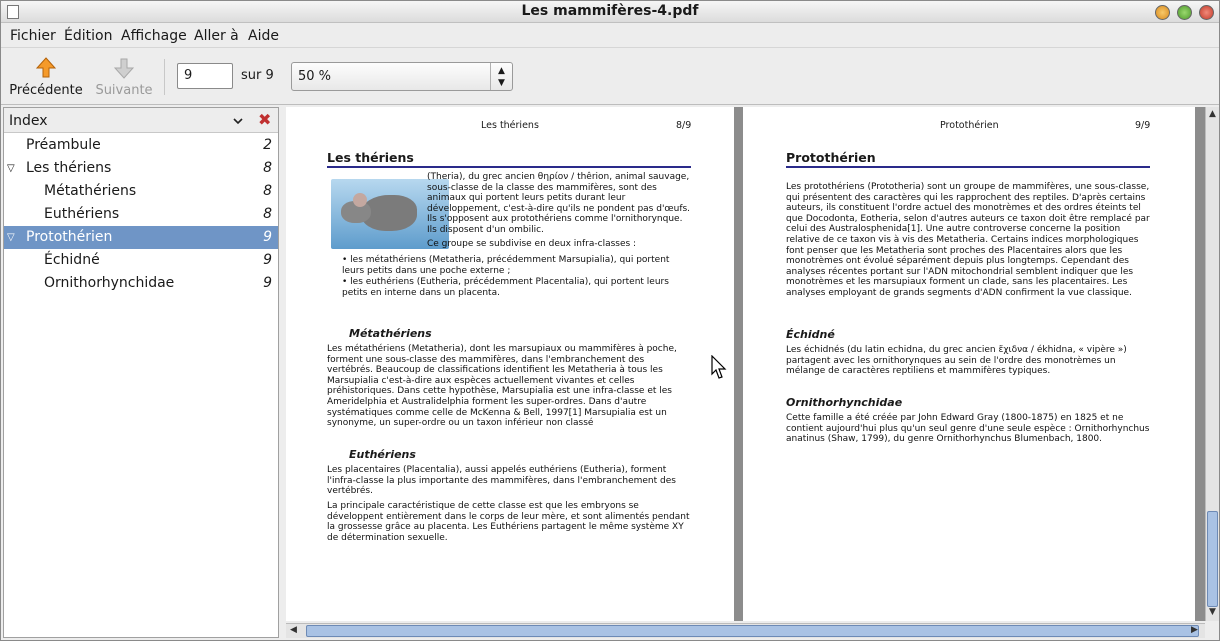  I want to click on index-item-label: Les thériens, so click(69, 168).